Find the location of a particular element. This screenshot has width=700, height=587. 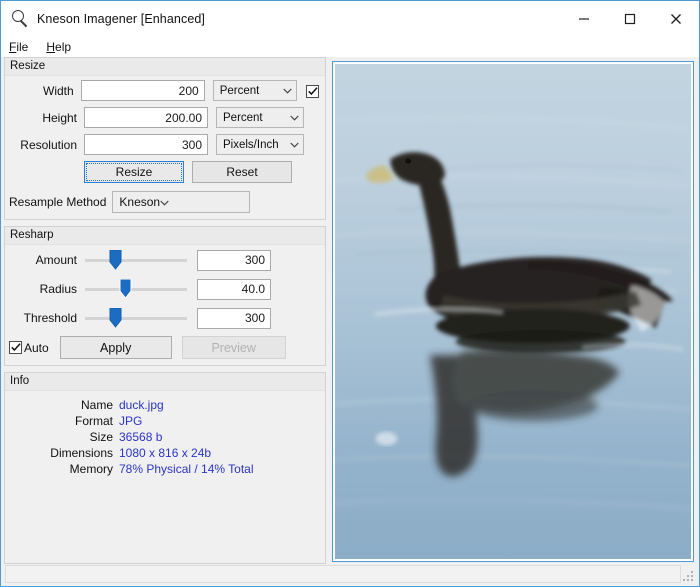

menu-help: Help is located at coordinates (58, 47).